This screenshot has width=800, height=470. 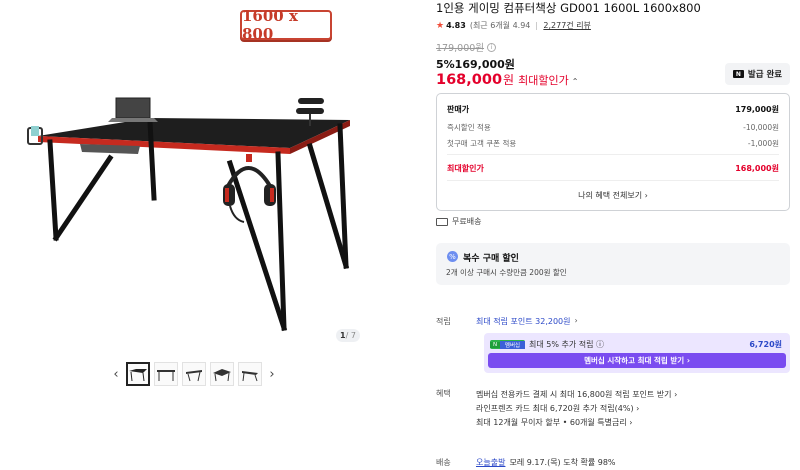 I want to click on benefits-label: 혜택, so click(x=443, y=393).